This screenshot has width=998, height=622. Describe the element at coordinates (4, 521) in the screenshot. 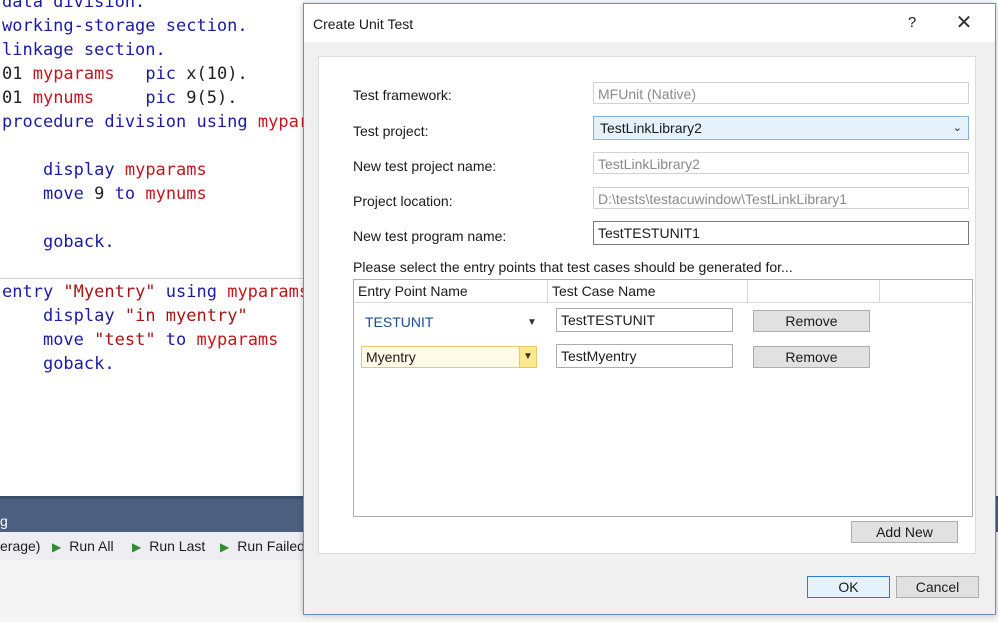

I see `test-explorer-title: g` at that location.